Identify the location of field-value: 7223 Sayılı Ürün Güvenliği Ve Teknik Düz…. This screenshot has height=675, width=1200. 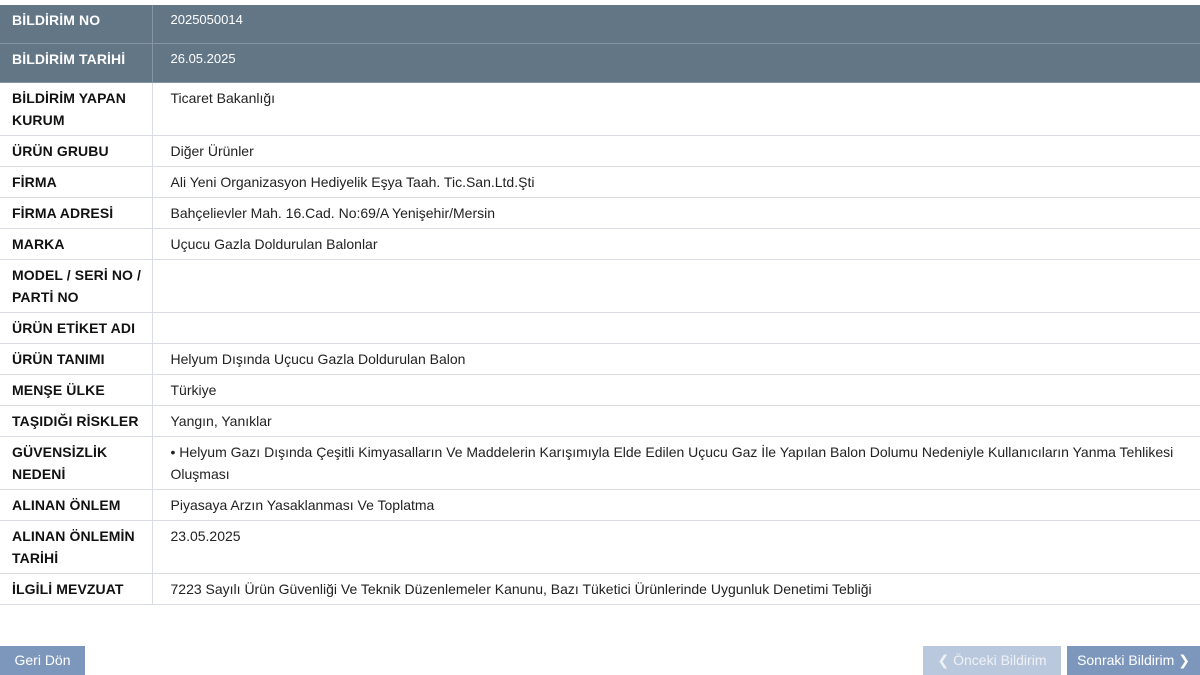
(676, 589).